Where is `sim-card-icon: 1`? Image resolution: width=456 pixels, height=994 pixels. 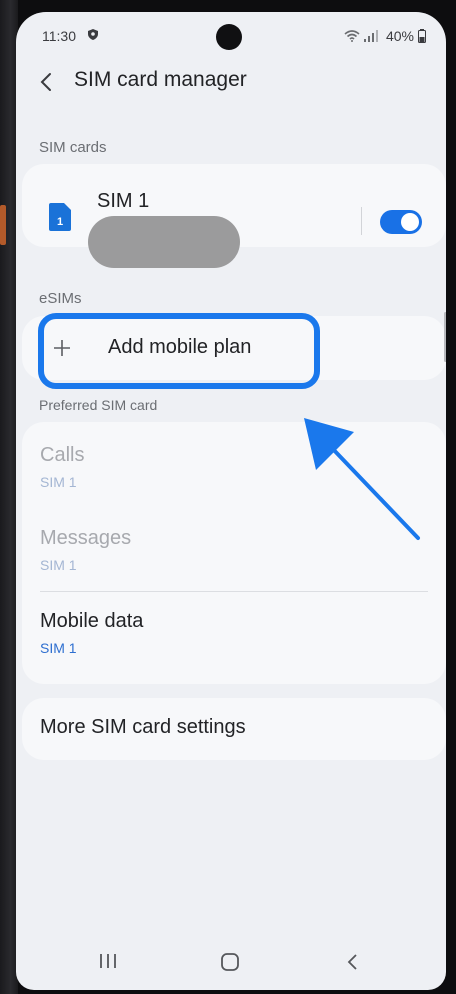 sim-card-icon: 1 is located at coordinates (60, 217).